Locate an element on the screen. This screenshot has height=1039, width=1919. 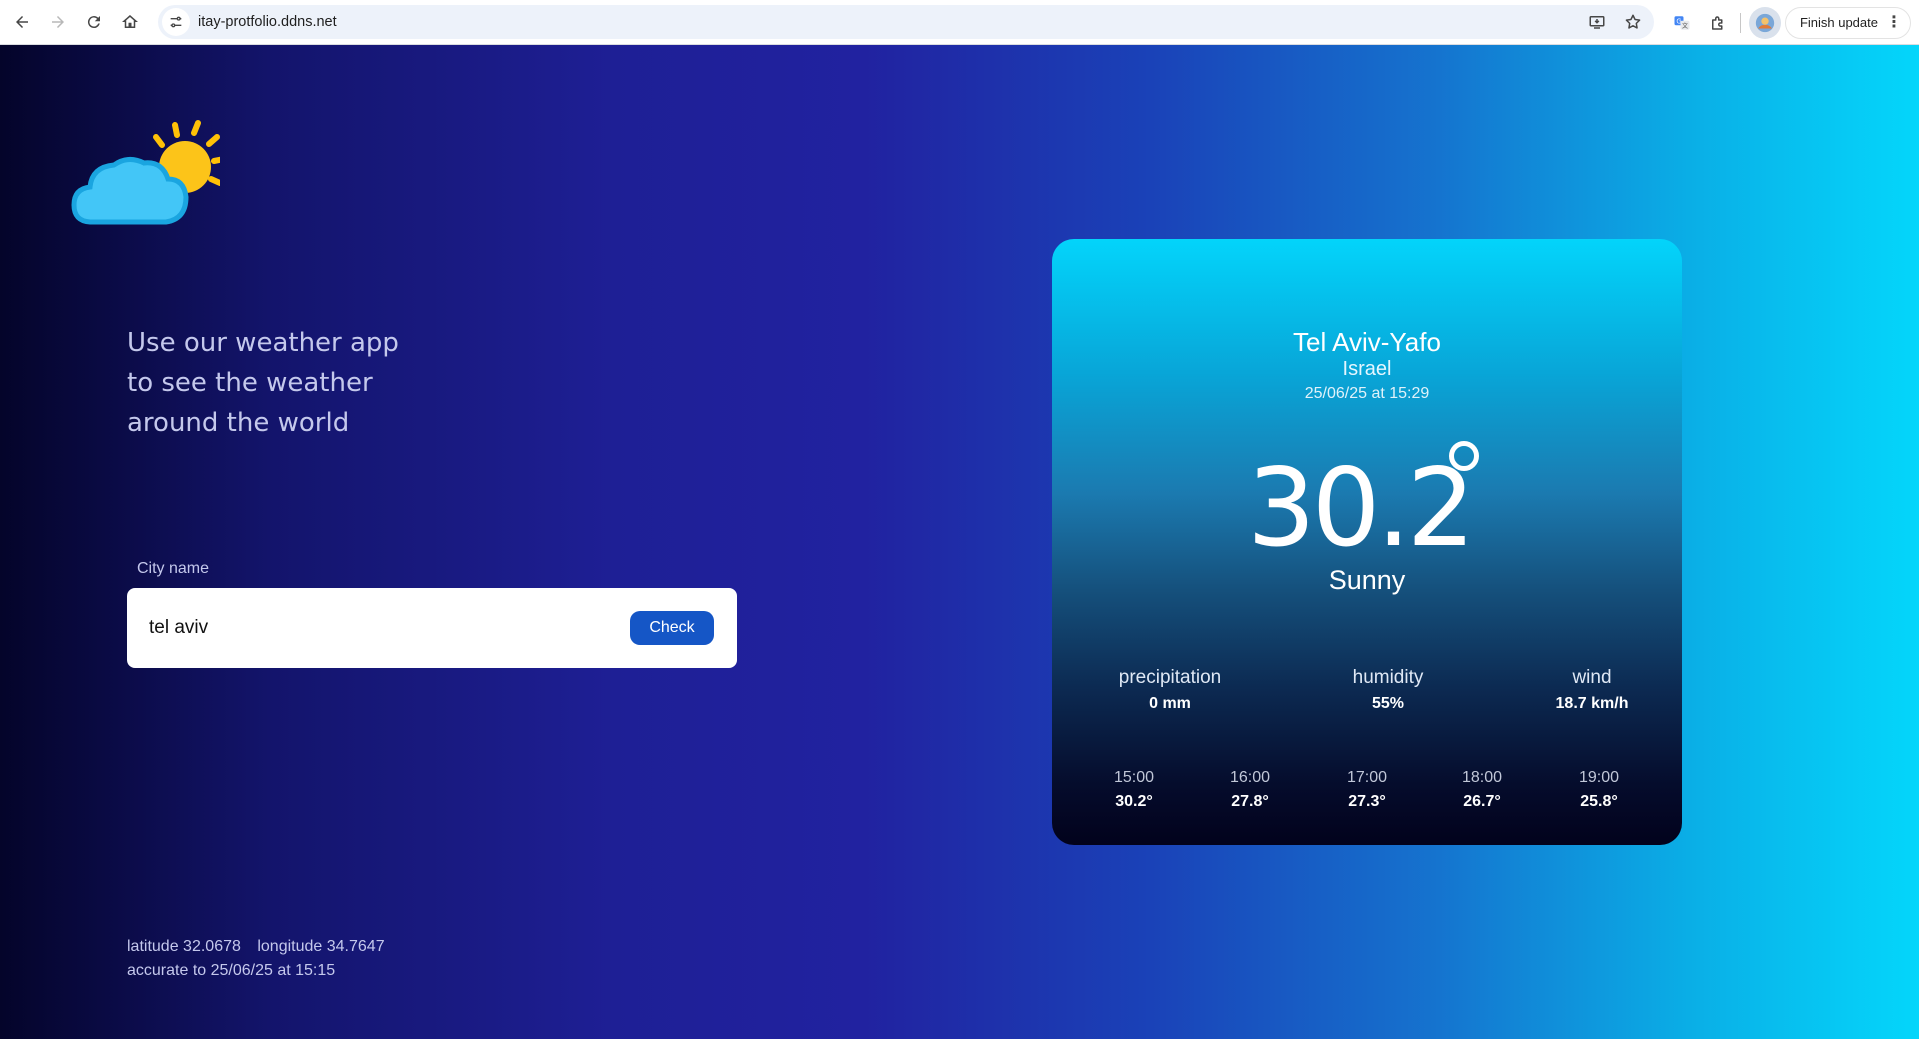
longitude-value: 34.7647 is located at coordinates (355, 946).